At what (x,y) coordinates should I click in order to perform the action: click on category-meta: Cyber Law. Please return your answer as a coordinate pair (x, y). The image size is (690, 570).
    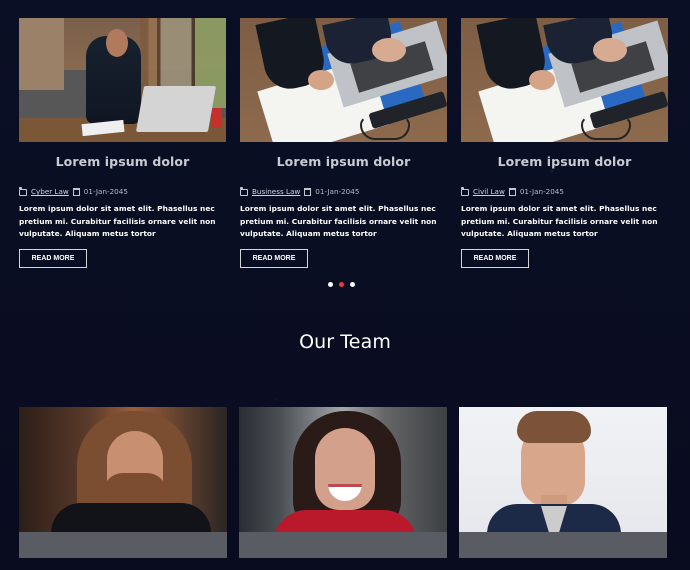
    Looking at the image, I should click on (44, 191).